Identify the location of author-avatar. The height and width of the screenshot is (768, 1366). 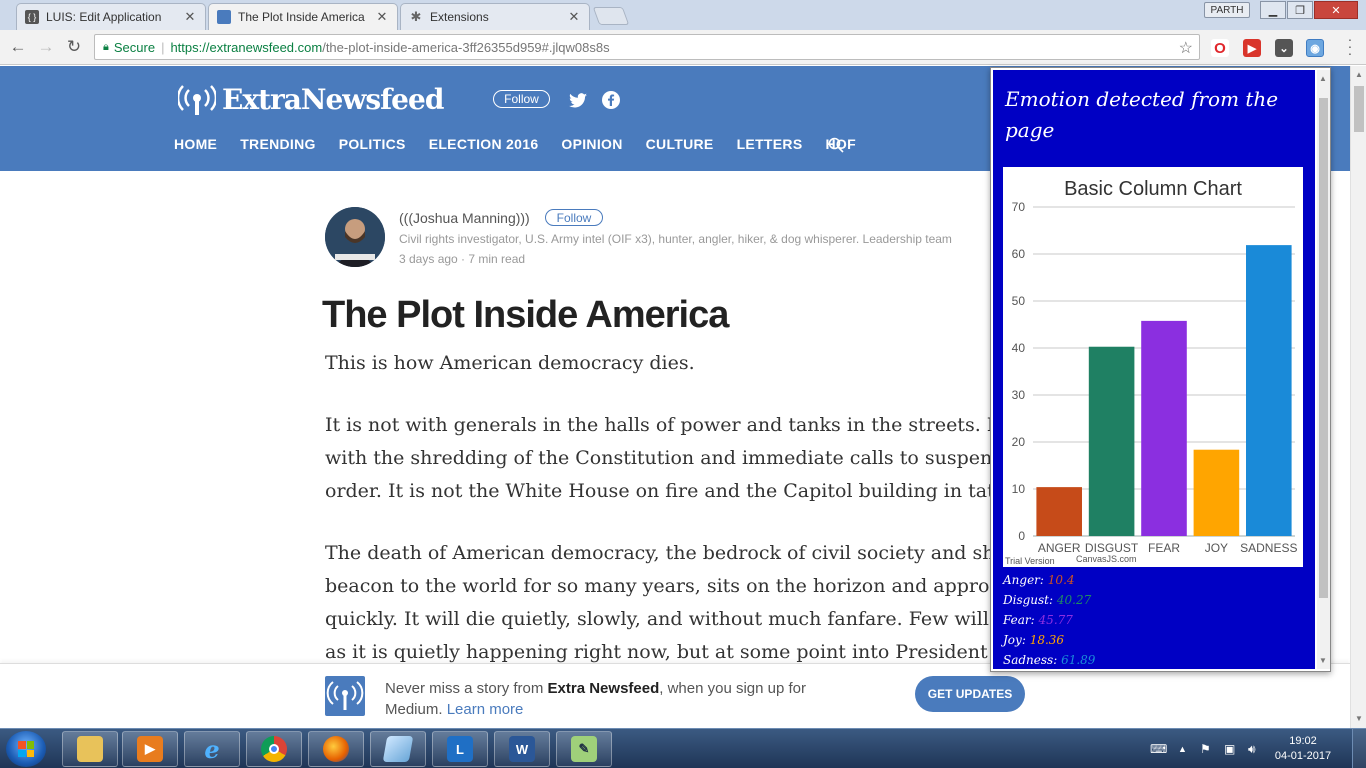
(355, 237).